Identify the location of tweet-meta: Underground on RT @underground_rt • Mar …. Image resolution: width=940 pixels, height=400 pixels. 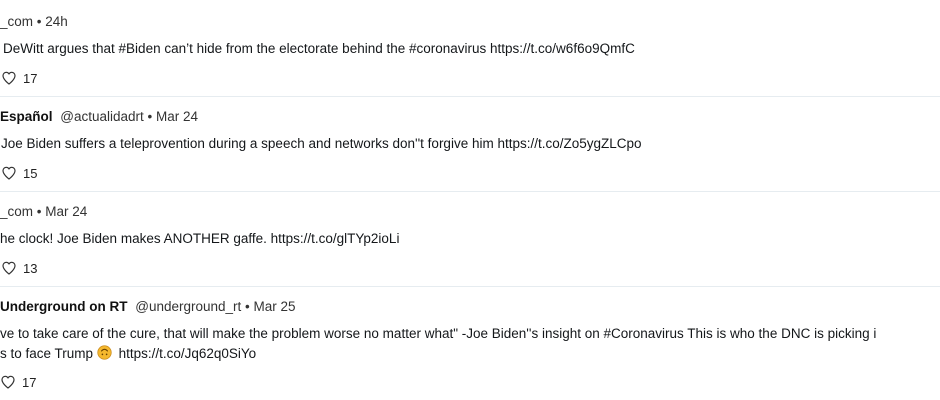
(470, 307).